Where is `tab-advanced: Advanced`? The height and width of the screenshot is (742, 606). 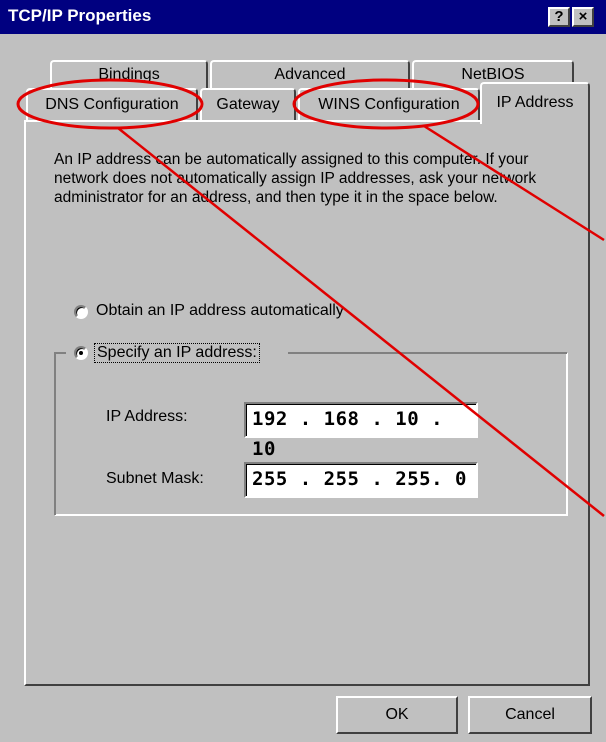 tab-advanced: Advanced is located at coordinates (310, 75).